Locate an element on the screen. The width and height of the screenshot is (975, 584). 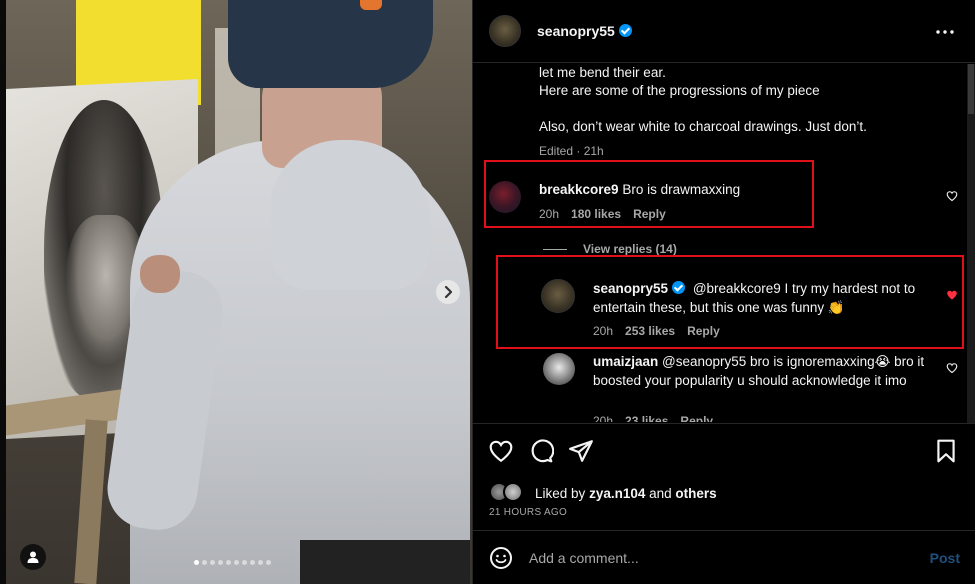
liked-by-others: others is located at coordinates (695, 493).